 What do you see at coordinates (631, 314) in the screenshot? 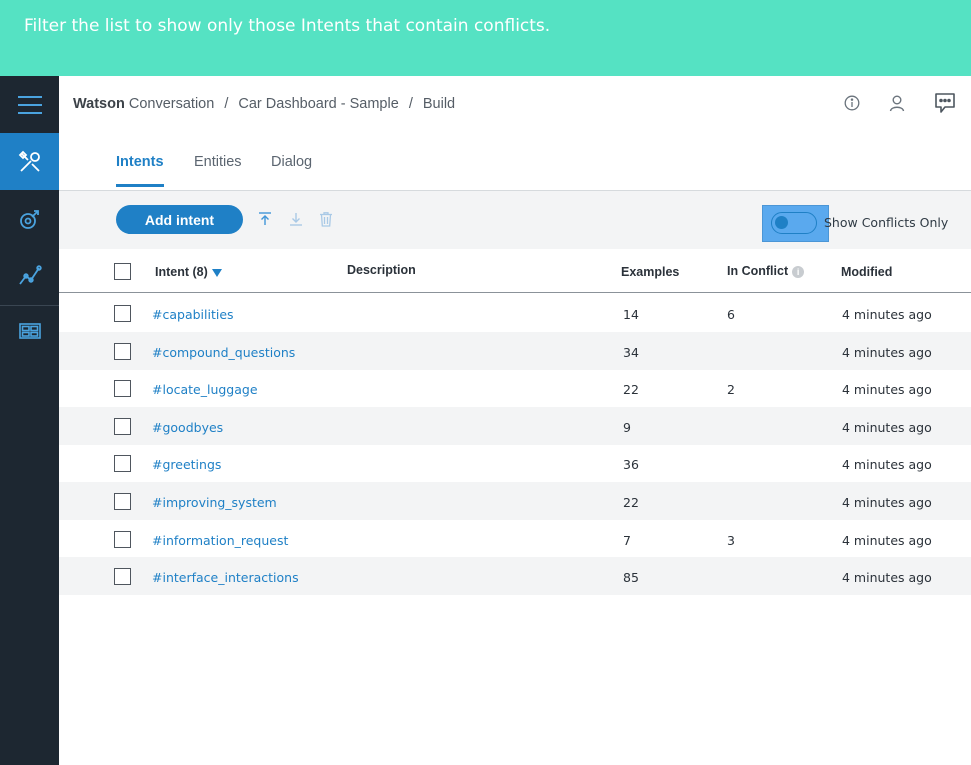
I see `examples-count: 14` at bounding box center [631, 314].